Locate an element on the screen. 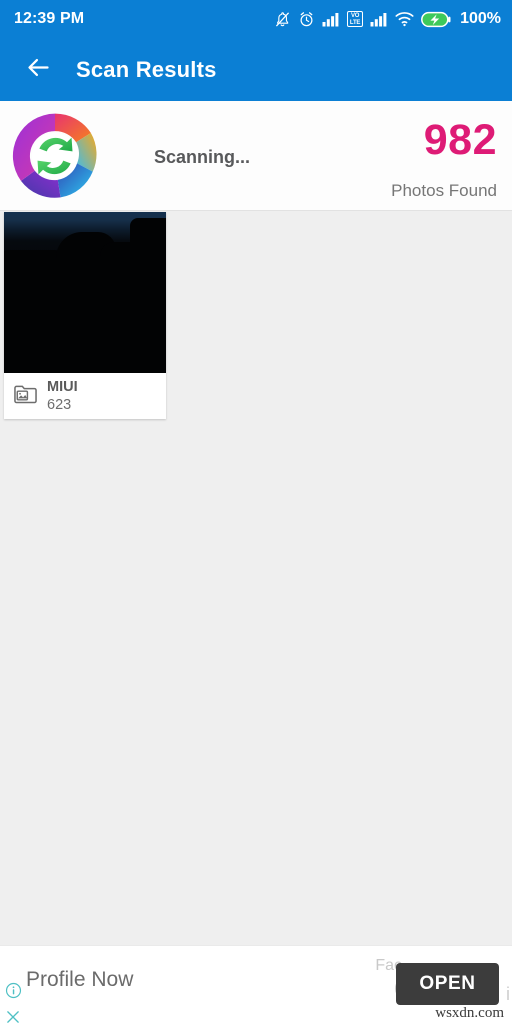 The width and height of the screenshot is (512, 1024). app-bar: Scan Results is located at coordinates (256, 69).